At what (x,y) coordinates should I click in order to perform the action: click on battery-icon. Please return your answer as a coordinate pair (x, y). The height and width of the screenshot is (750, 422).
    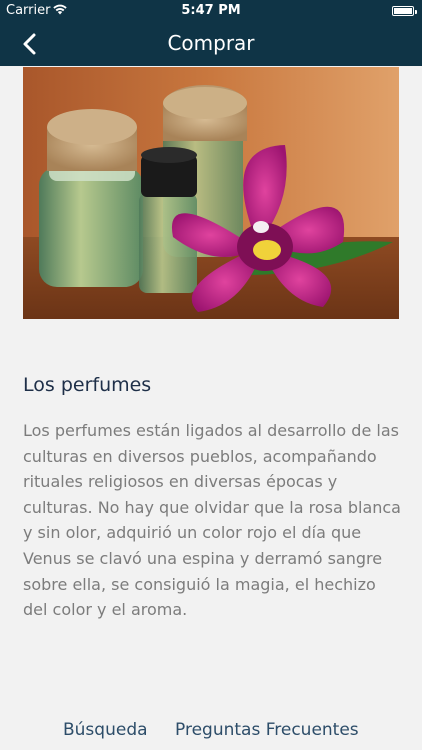
    Looking at the image, I should click on (404, 11).